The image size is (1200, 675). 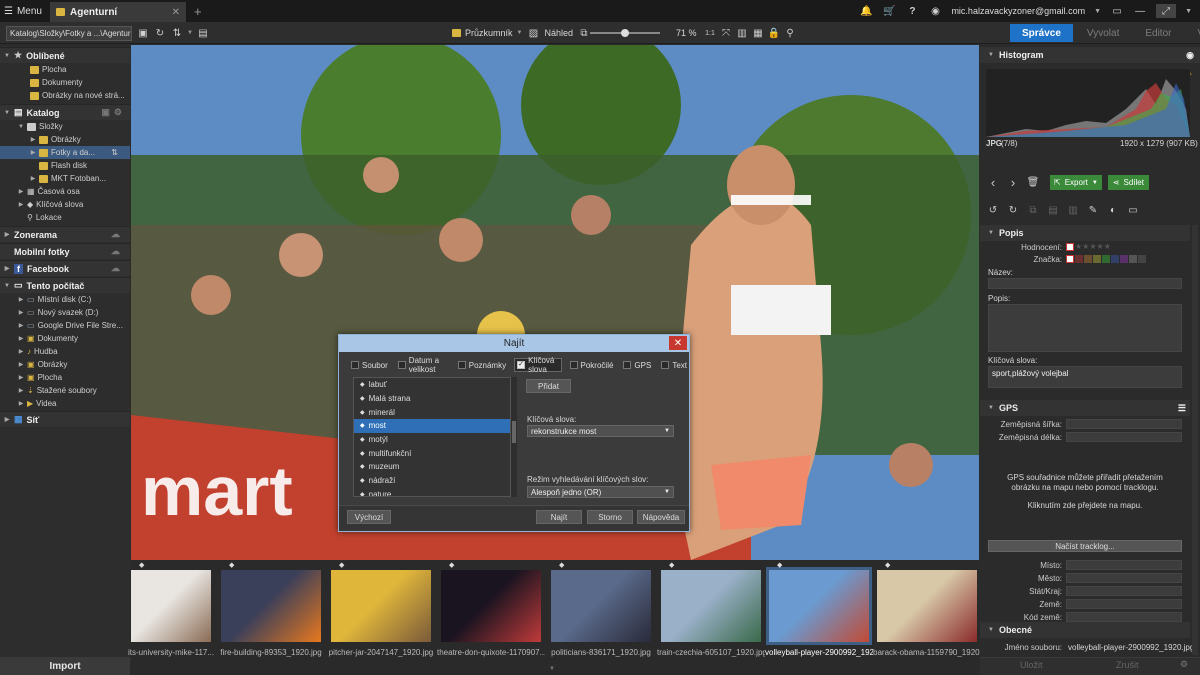 What do you see at coordinates (1195, 440) in the screenshot?
I see `panel-scrollbar` at bounding box center [1195, 440].